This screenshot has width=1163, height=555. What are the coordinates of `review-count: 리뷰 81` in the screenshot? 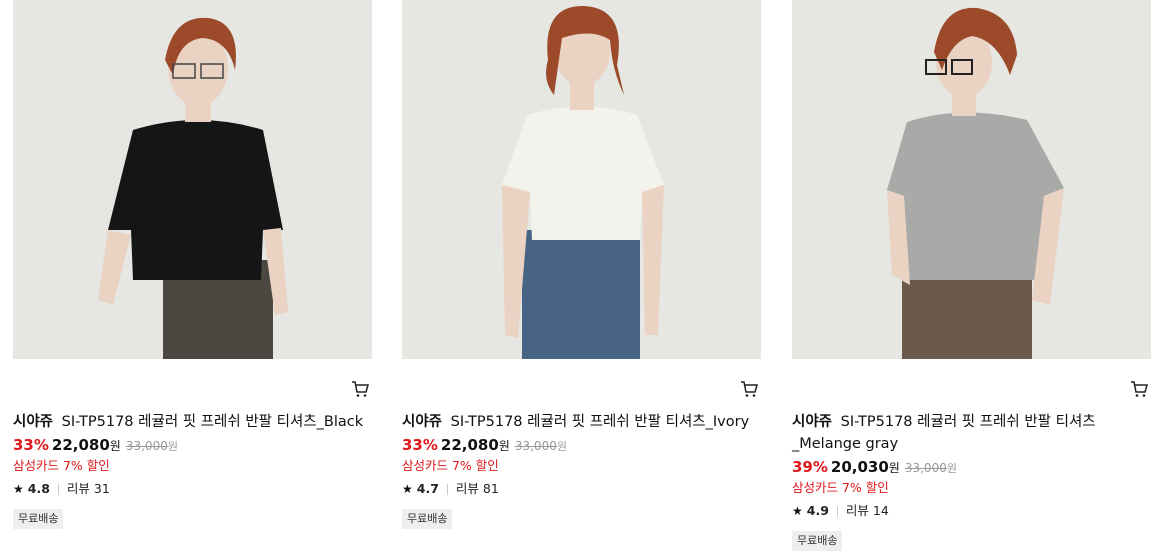 It's located at (477, 488).